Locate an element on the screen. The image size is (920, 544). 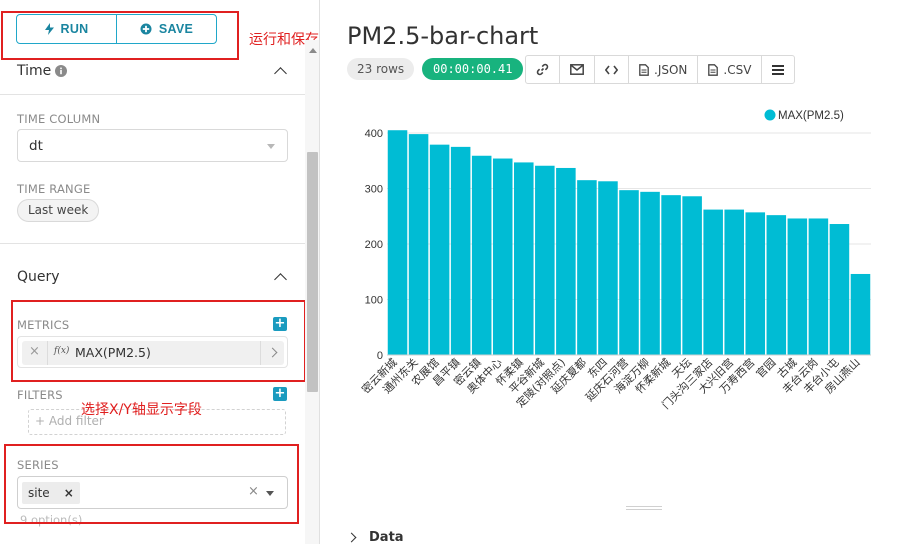
scrollbar-thumb is located at coordinates (312, 272).